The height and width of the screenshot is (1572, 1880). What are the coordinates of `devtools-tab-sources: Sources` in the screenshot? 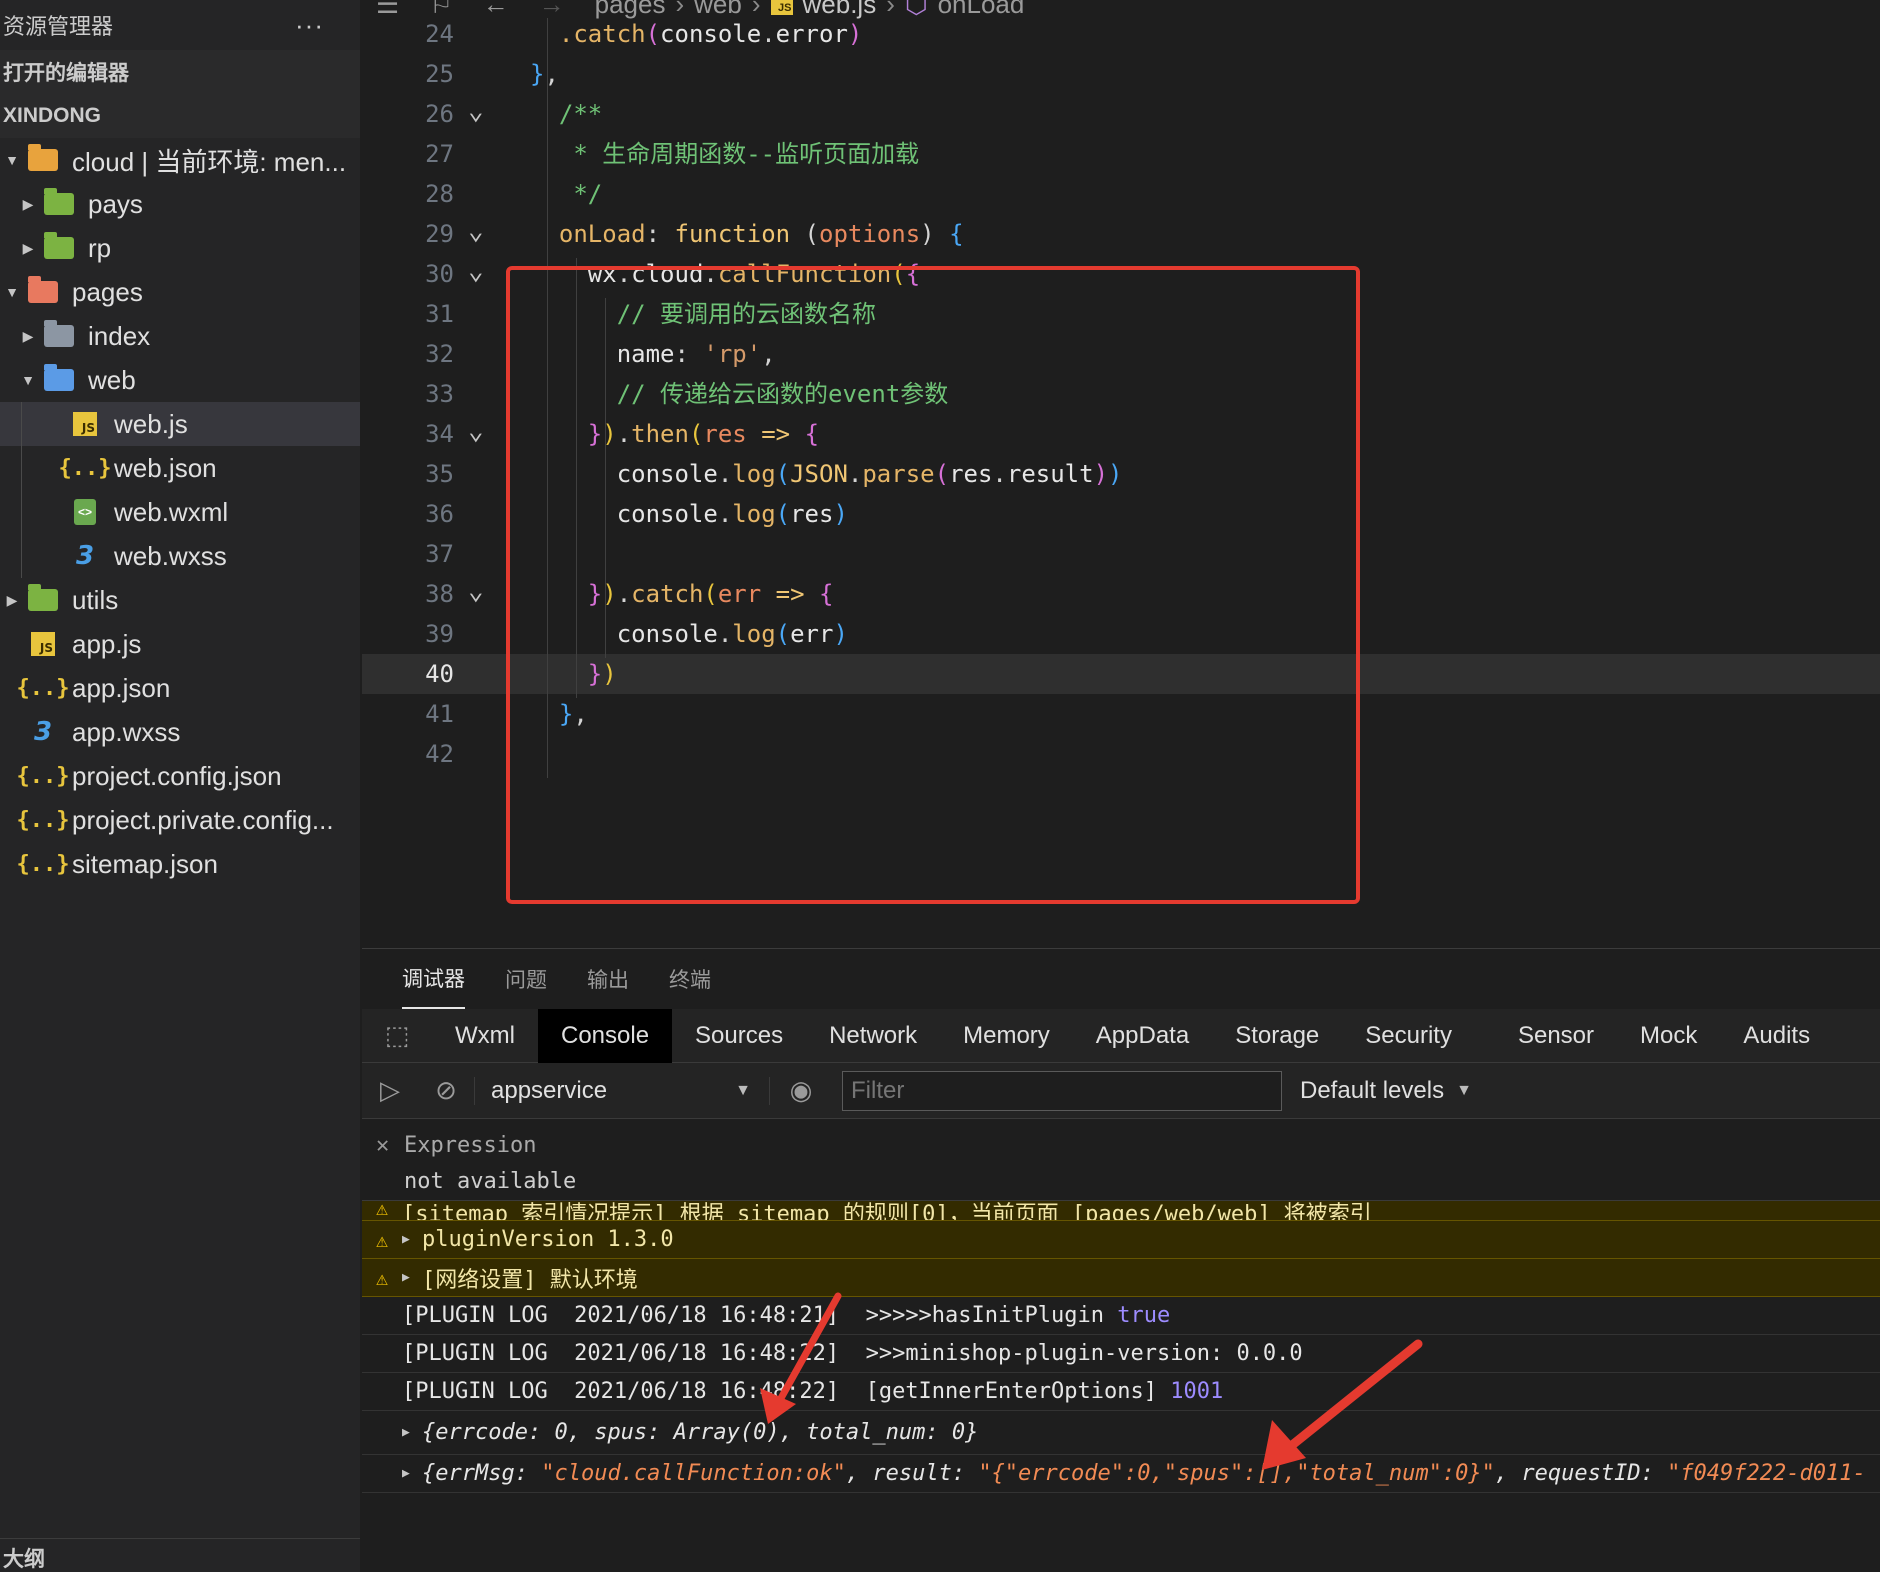 It's located at (739, 1036).